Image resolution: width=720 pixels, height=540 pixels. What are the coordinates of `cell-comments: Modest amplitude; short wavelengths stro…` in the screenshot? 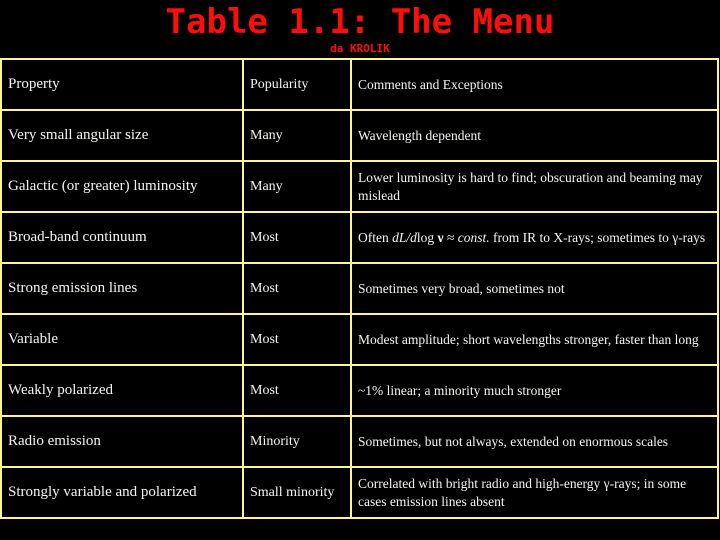 It's located at (534, 339).